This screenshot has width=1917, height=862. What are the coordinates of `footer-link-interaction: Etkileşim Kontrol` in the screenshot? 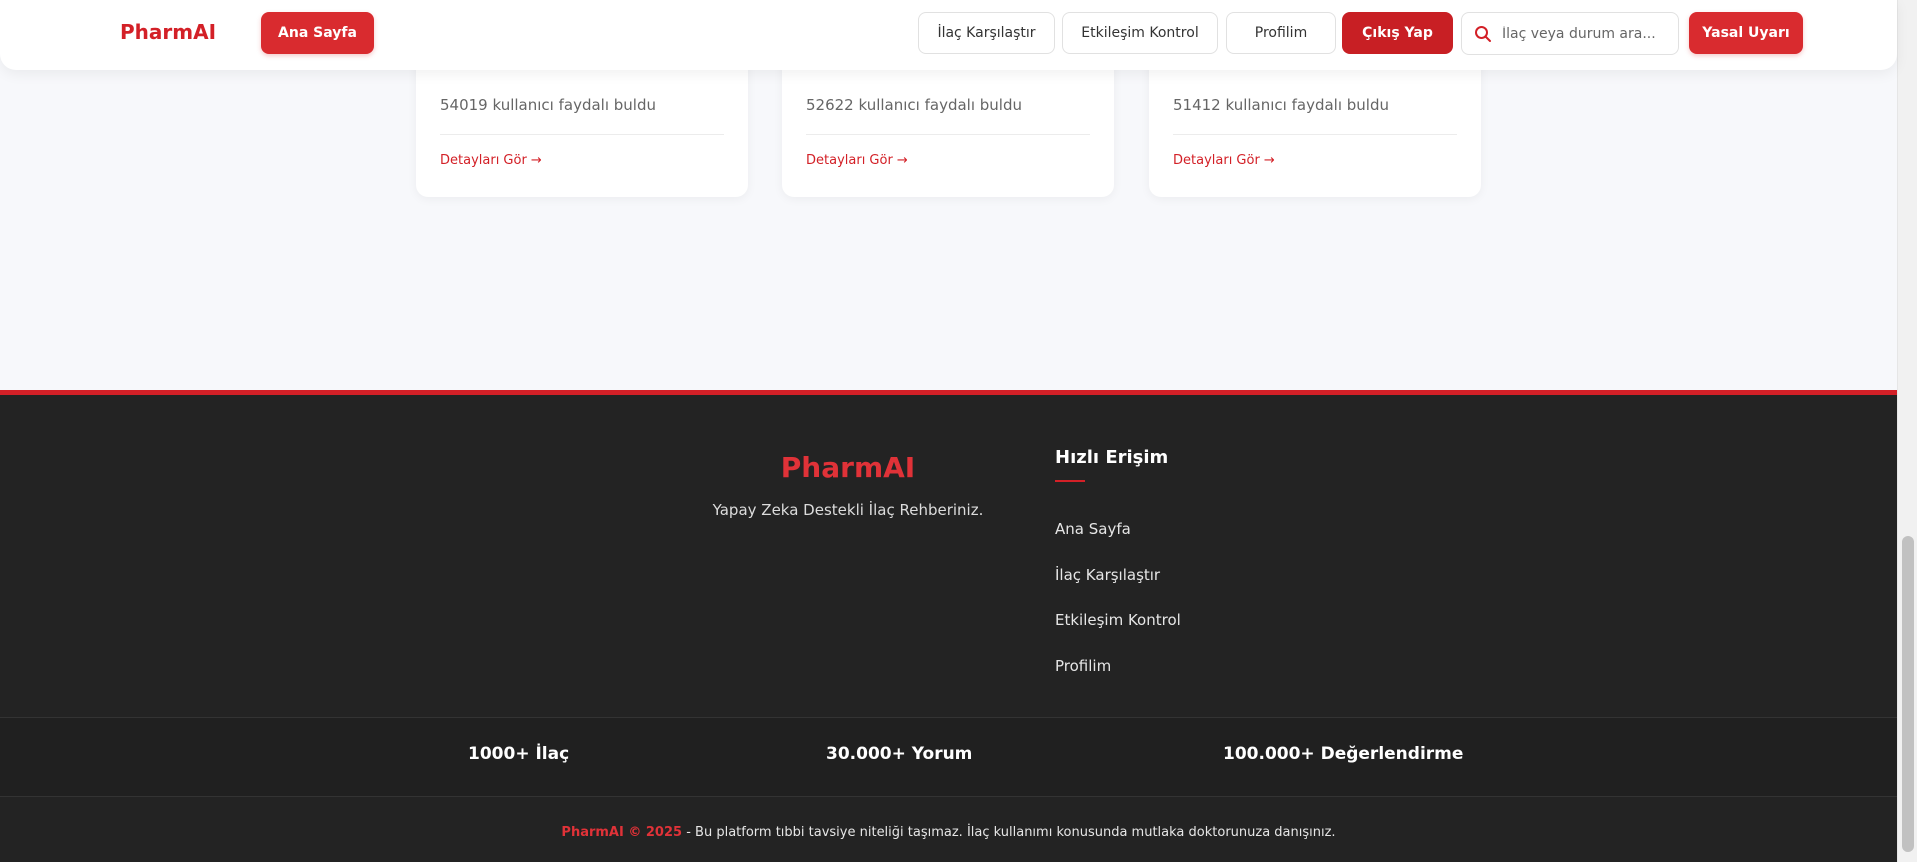 It's located at (1118, 620).